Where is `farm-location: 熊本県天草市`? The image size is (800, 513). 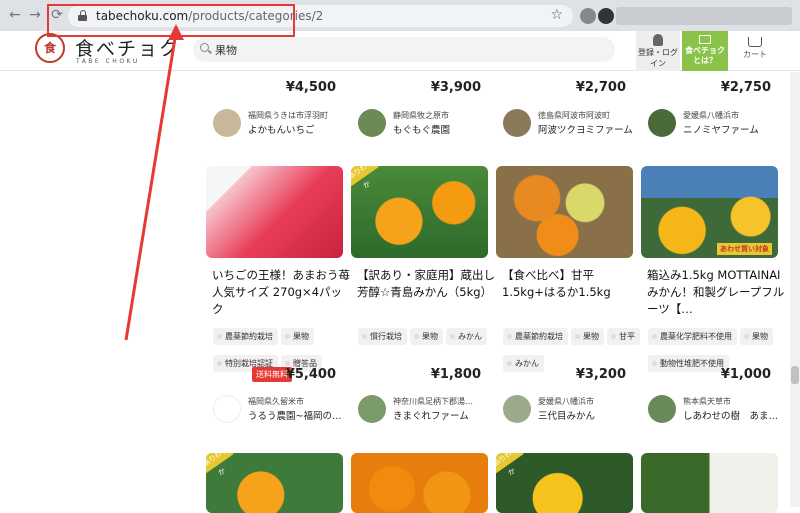
farm-location: 熊本県天草市 is located at coordinates (707, 401).